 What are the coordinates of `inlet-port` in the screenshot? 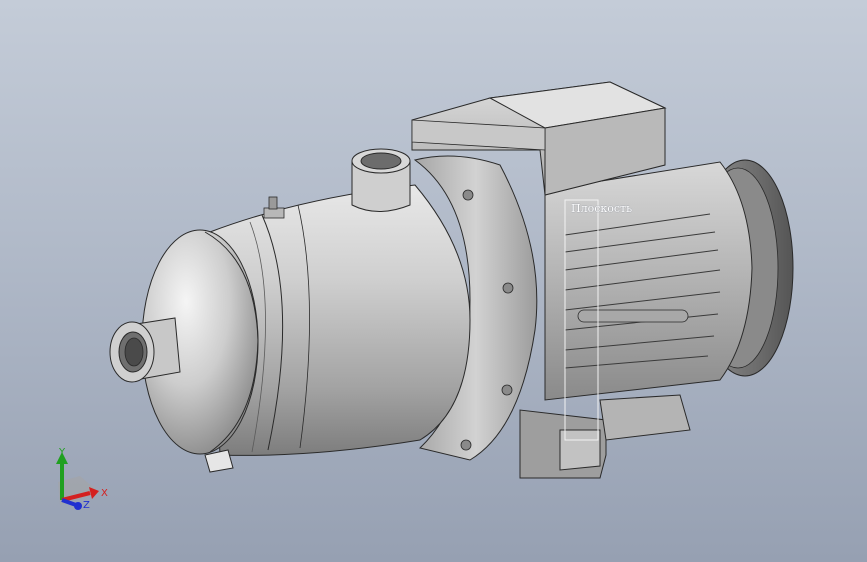 It's located at (145, 350).